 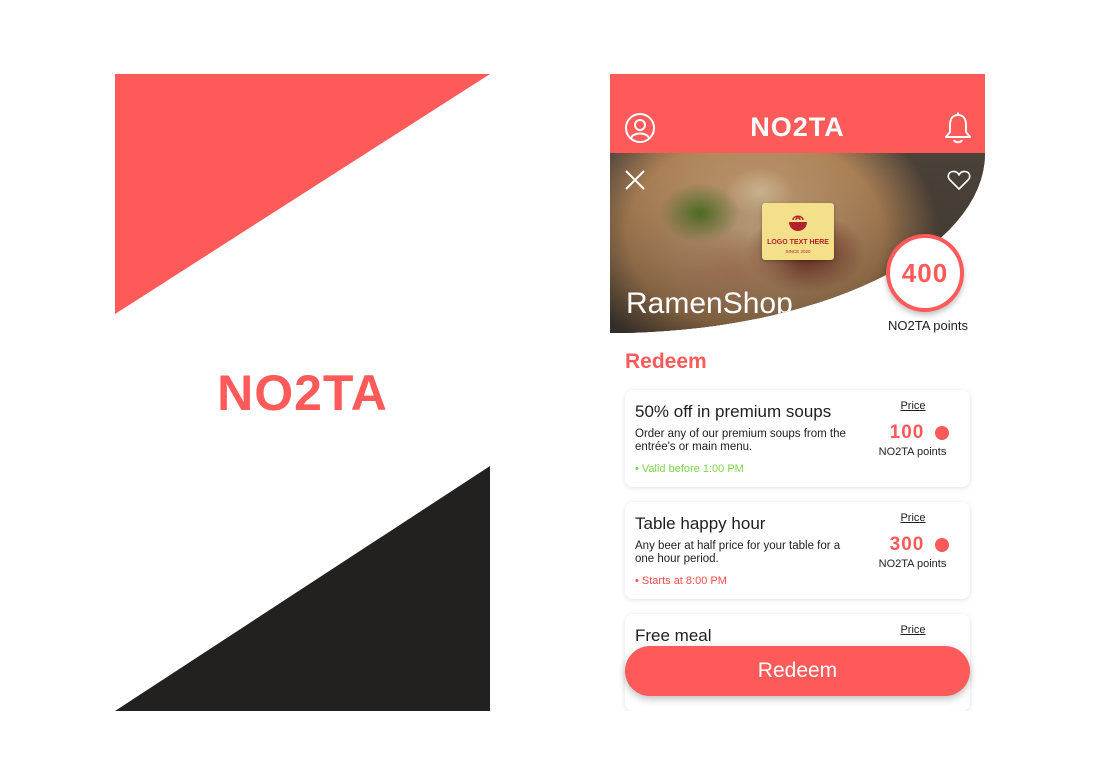 I want to click on splash-brand-logo: NO2TA, so click(x=302, y=393).